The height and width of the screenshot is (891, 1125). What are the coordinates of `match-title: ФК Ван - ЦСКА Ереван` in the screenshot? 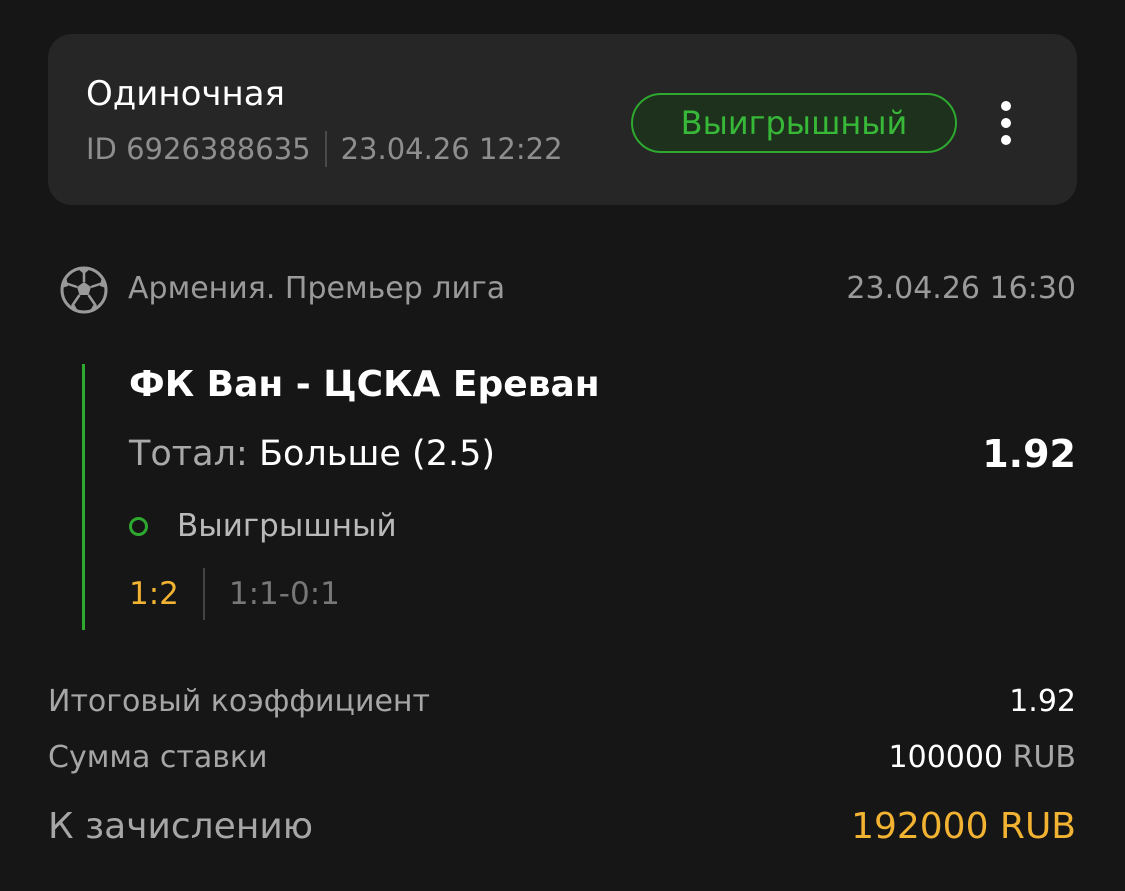 It's located at (364, 384).